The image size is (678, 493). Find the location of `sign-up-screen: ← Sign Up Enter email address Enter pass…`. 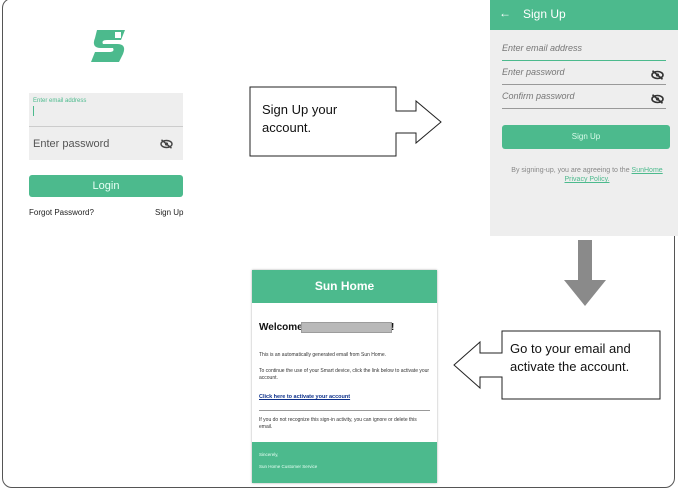

sign-up-screen: ← Sign Up Enter email address Enter pass… is located at coordinates (584, 118).